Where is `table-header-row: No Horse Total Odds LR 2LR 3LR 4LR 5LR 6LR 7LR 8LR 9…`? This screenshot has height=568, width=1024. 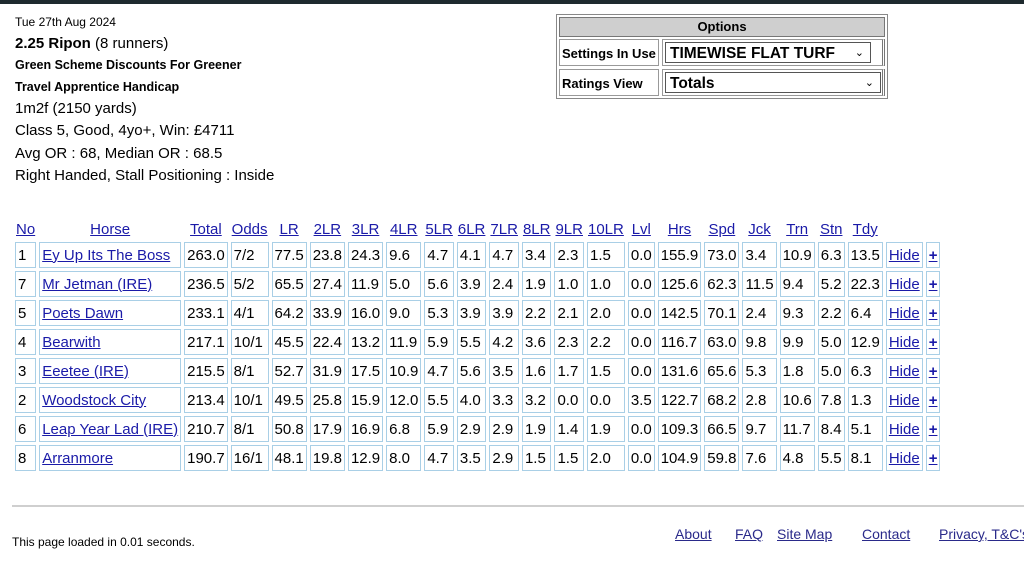 table-header-row: No Horse Total Odds LR 2LR 3LR 4LR 5LR 6LR 7LR 8LR 9… is located at coordinates (477, 229).